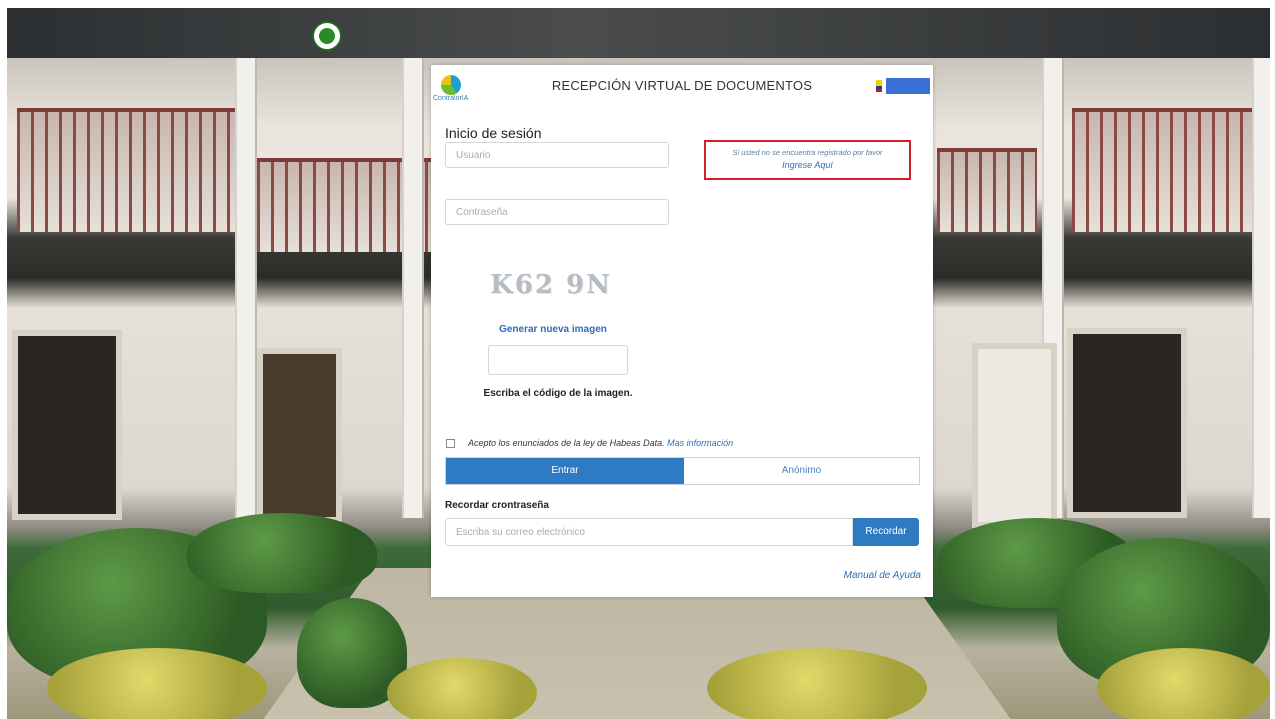  Describe the element at coordinates (451, 98) in the screenshot. I see `brand-logo-text: ContralorIA` at that location.